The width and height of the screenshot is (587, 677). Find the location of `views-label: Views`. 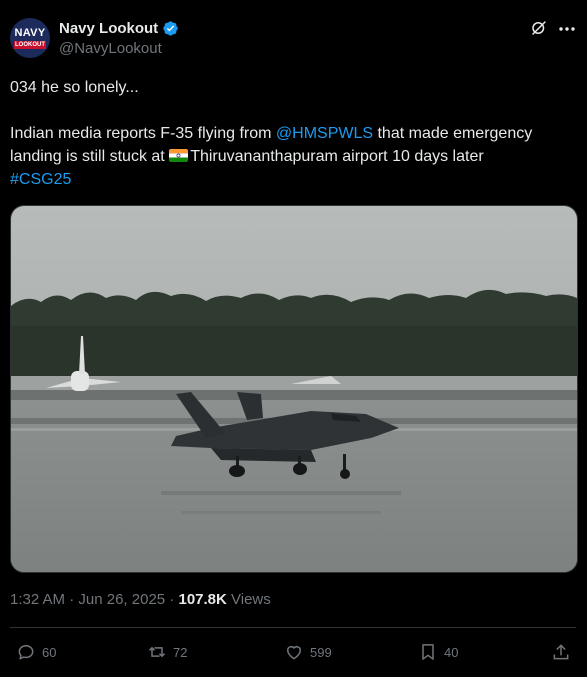

views-label: Views is located at coordinates (248, 599).